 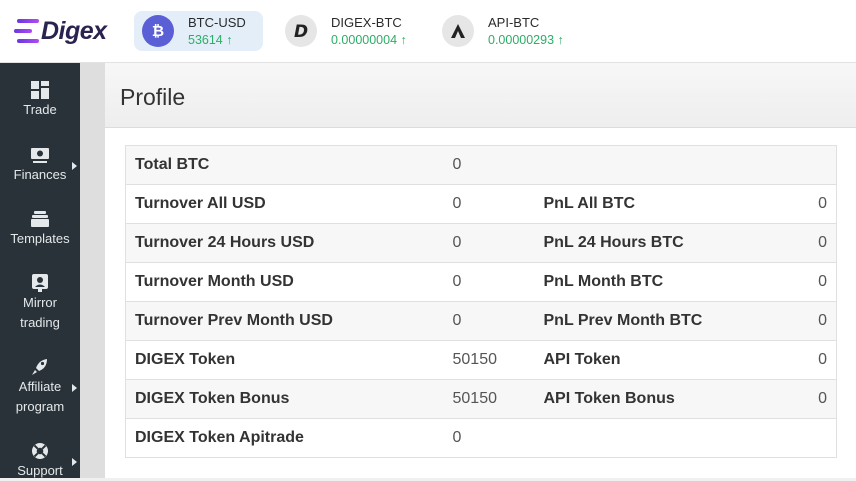 What do you see at coordinates (40, 219) in the screenshot?
I see `stack-icon` at bounding box center [40, 219].